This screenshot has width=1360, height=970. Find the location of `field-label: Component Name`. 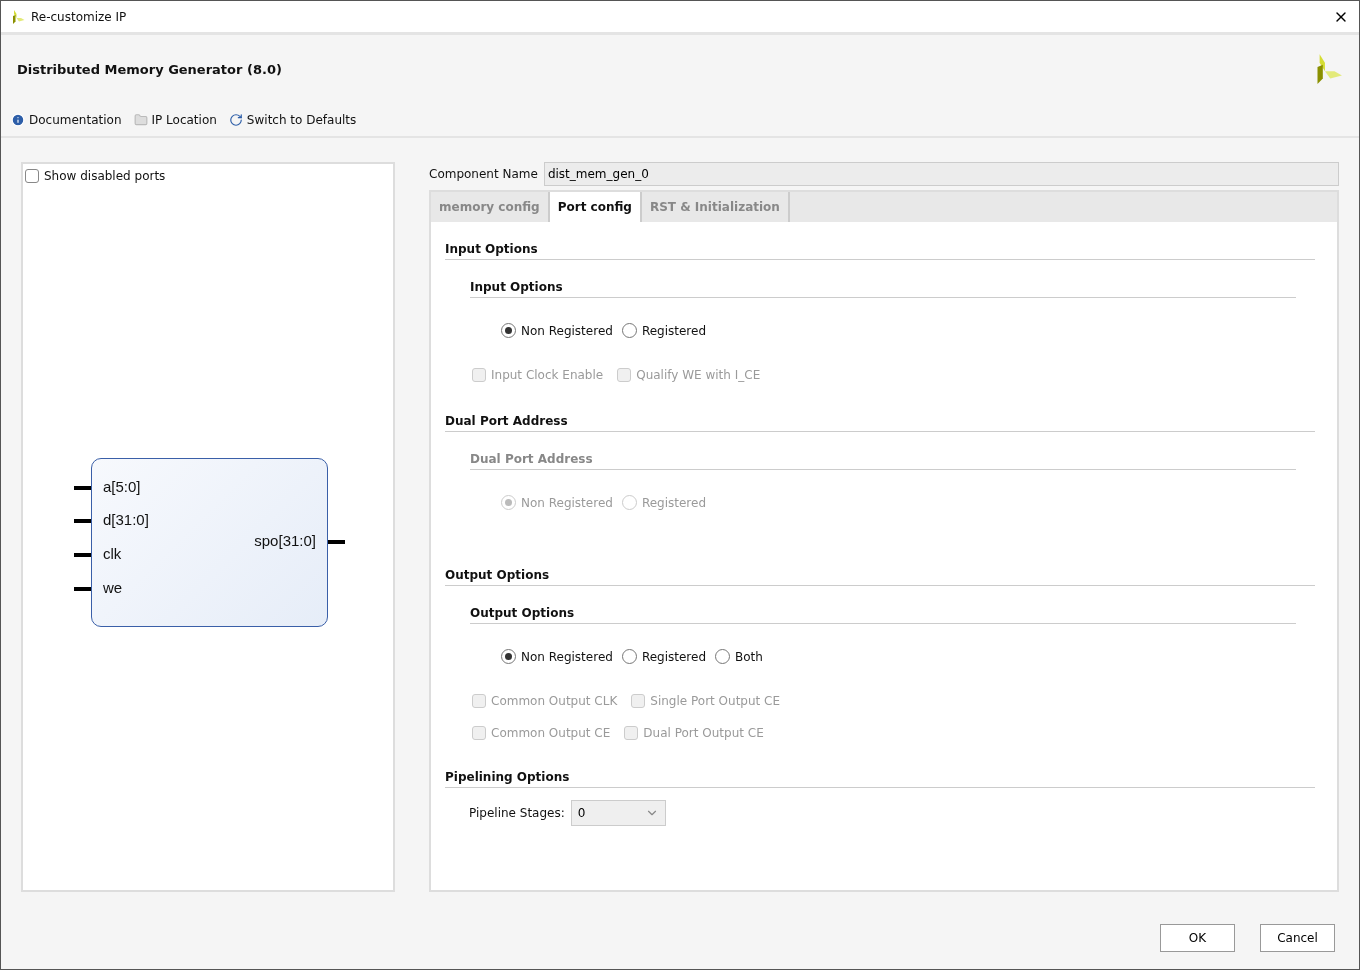

field-label: Component Name is located at coordinates (483, 174).